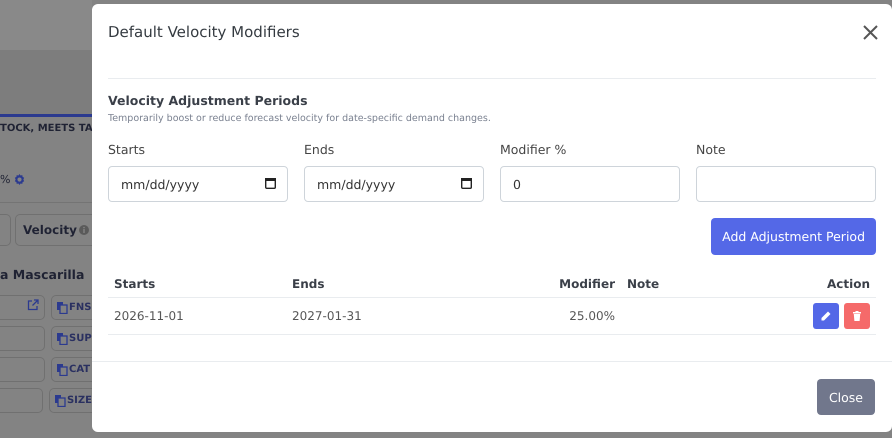 The height and width of the screenshot is (438, 892). What do you see at coordinates (793, 236) in the screenshot?
I see `add-period-button: Add Adjustment Period` at bounding box center [793, 236].